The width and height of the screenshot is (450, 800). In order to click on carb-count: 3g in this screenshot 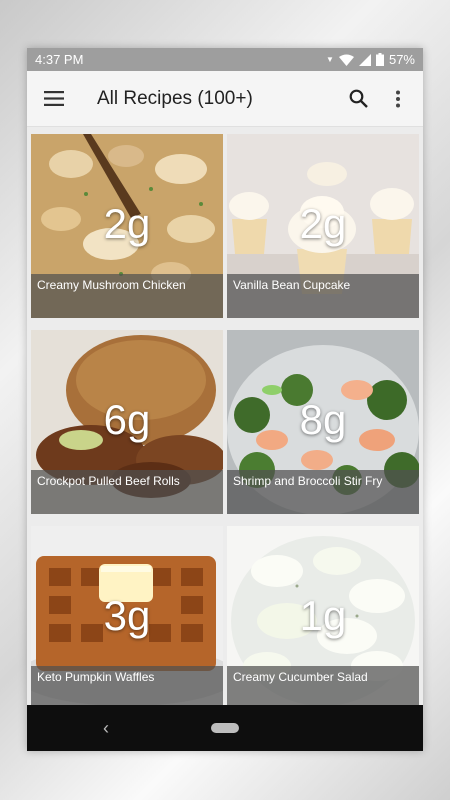, I will do `click(127, 615)`.